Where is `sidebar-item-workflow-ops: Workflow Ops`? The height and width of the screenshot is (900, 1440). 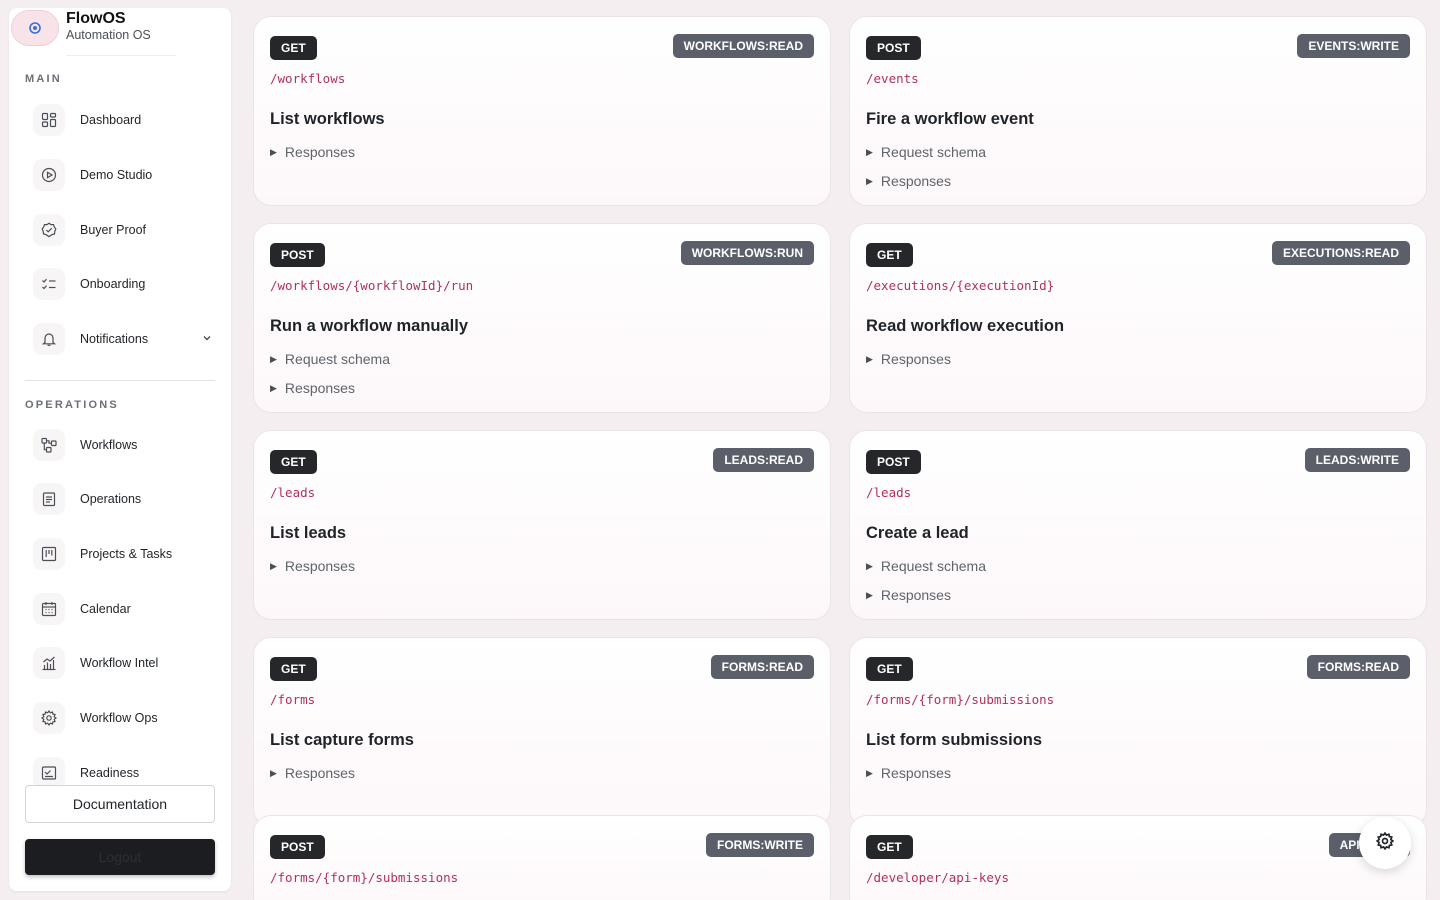 sidebar-item-workflow-ops: Workflow Ops is located at coordinates (120, 718).